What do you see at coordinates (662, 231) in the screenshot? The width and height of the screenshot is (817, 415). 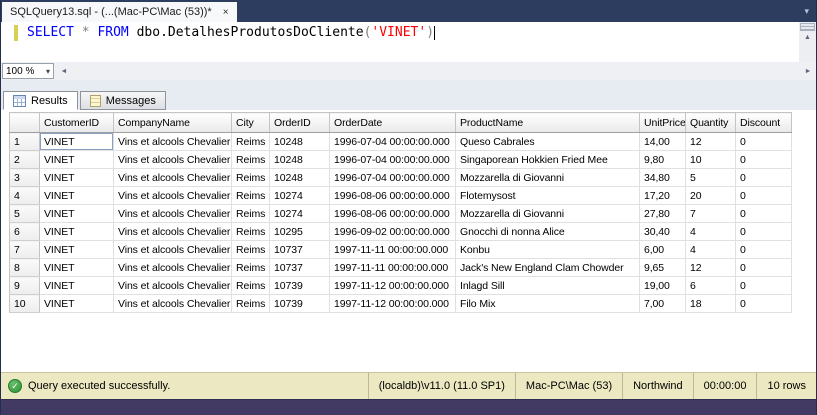 I see `grid-cell: 30,40` at bounding box center [662, 231].